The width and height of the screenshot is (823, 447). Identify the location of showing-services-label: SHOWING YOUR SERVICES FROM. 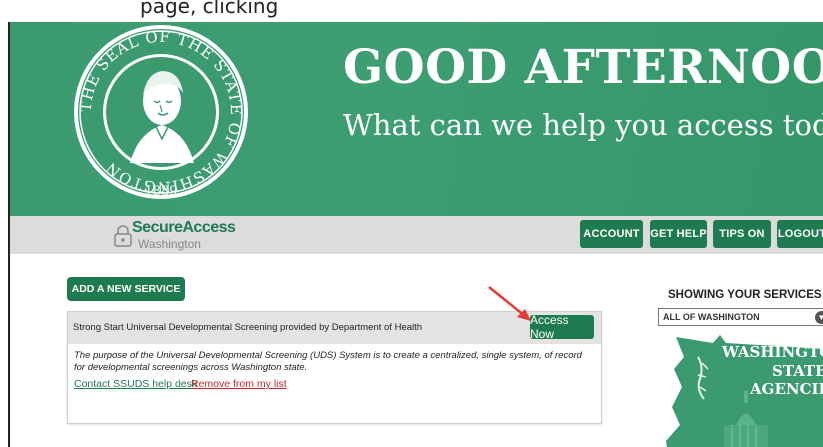
(745, 295).